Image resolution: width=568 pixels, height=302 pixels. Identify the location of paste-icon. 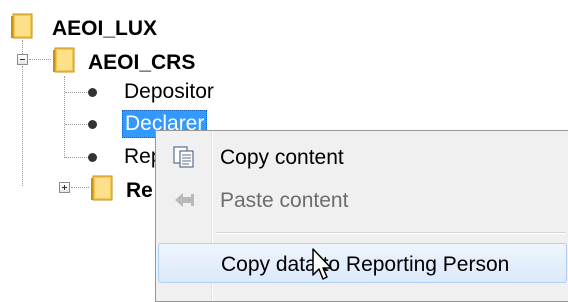
(184, 200).